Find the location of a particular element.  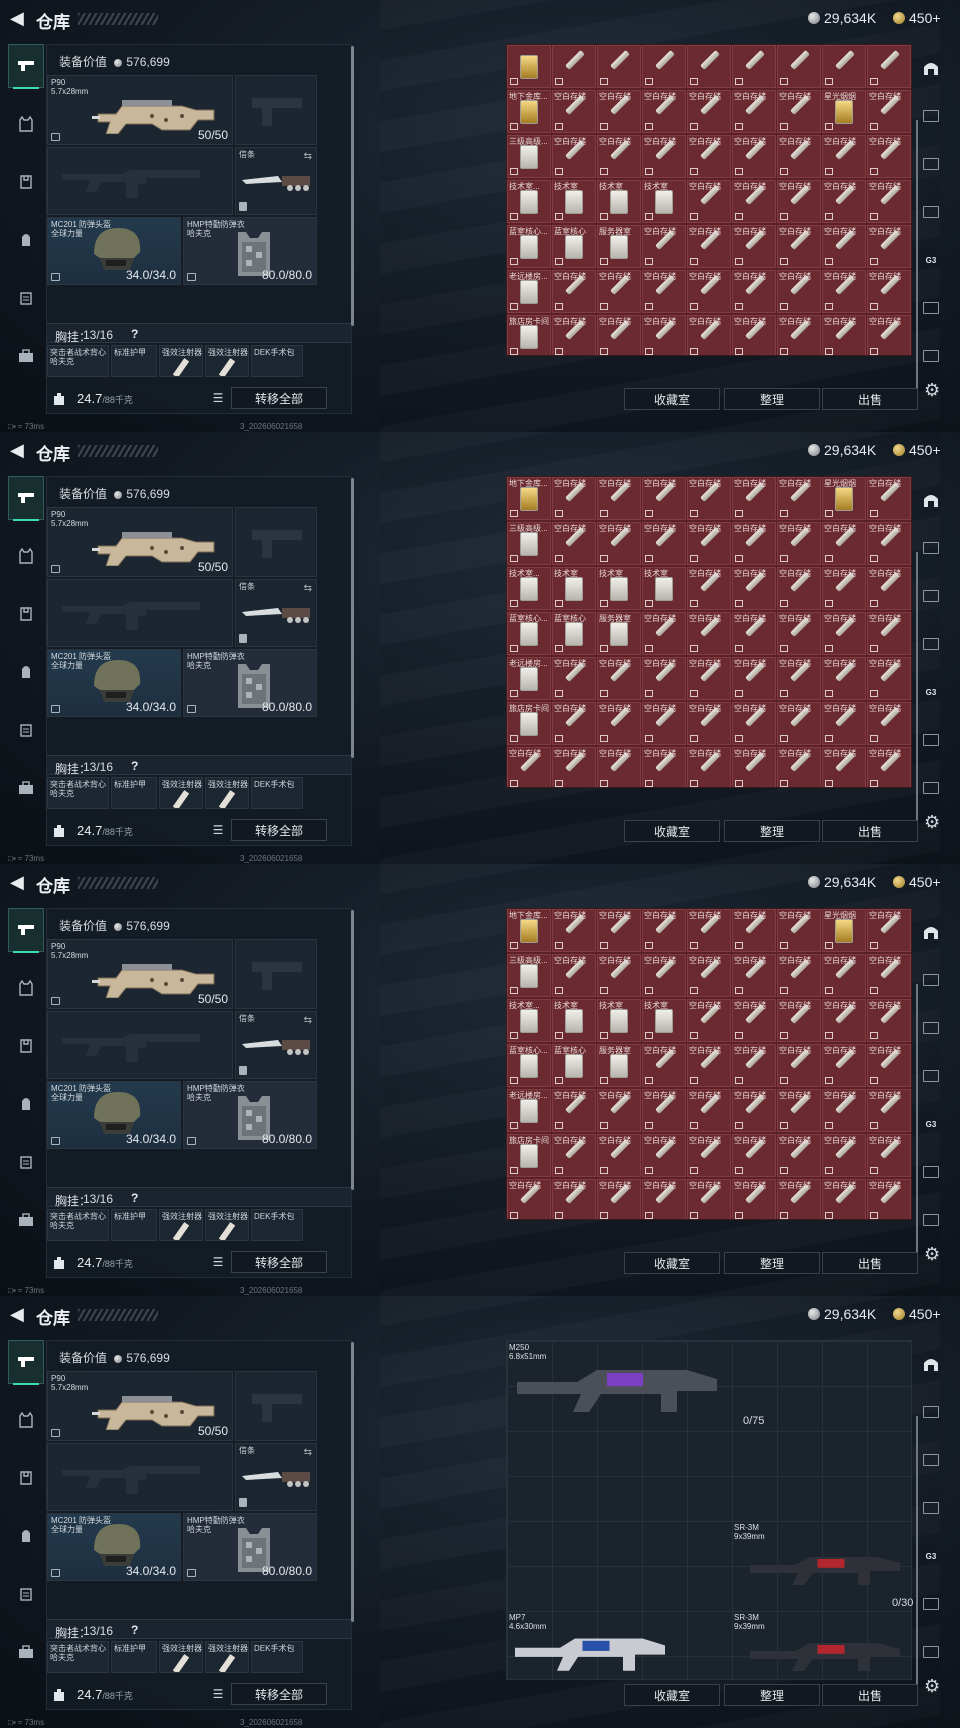

rig-item-injector: 强效注射器 is located at coordinates (181, 1657).